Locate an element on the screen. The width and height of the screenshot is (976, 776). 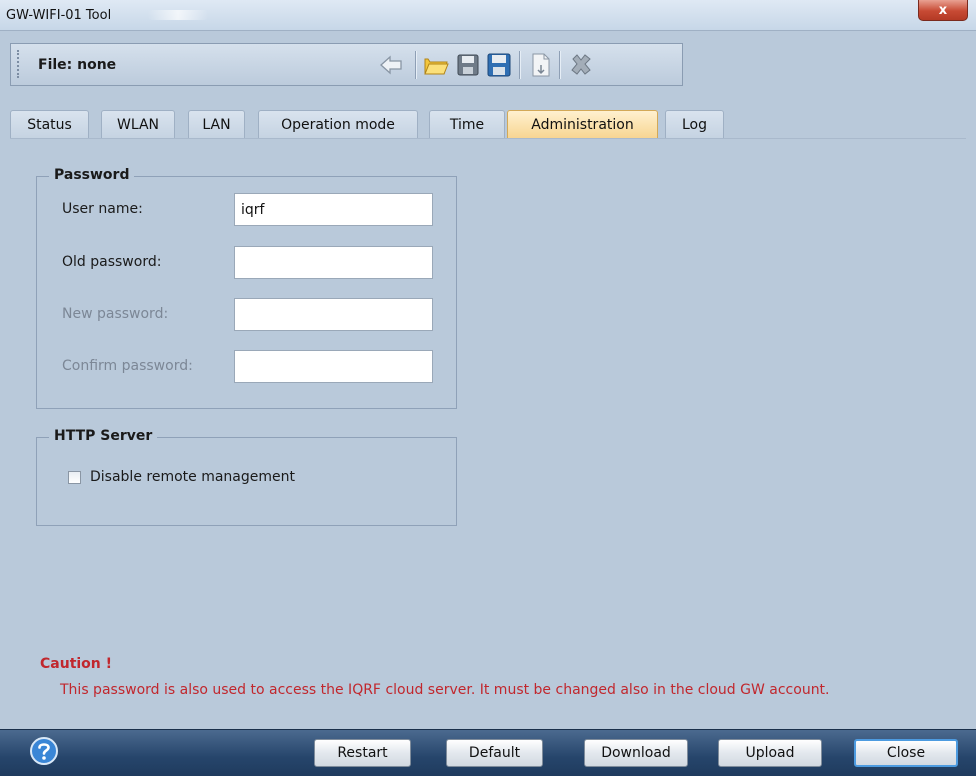
tab-status: Status is located at coordinates (49, 124).